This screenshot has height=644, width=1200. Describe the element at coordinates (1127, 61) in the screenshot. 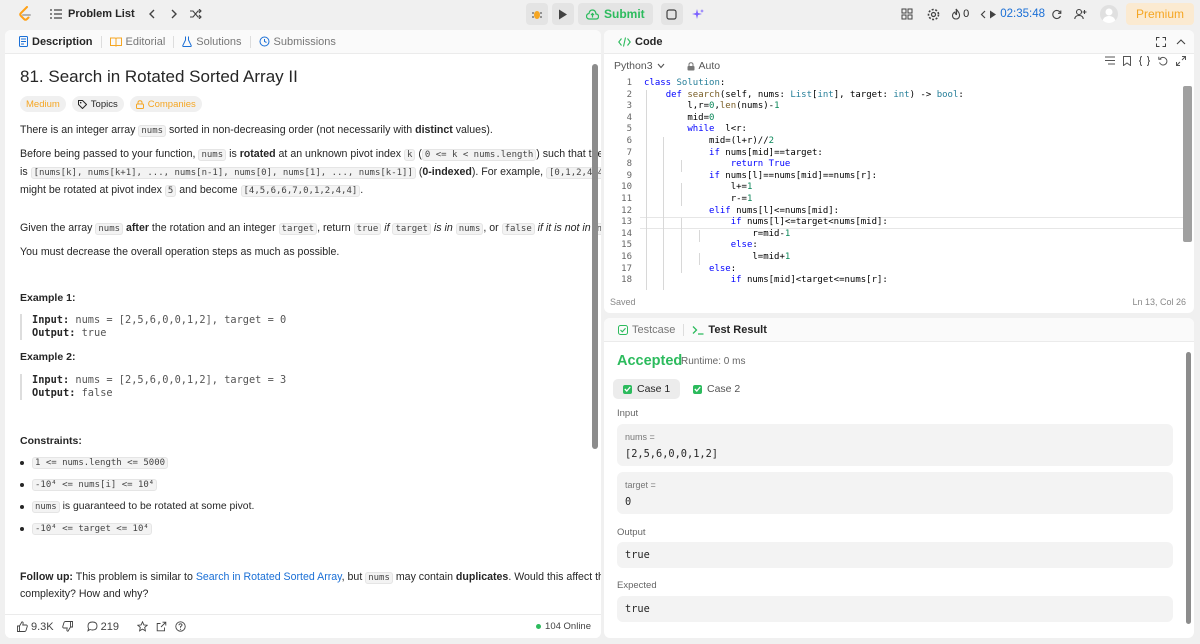

I see `bookmark-icon` at that location.